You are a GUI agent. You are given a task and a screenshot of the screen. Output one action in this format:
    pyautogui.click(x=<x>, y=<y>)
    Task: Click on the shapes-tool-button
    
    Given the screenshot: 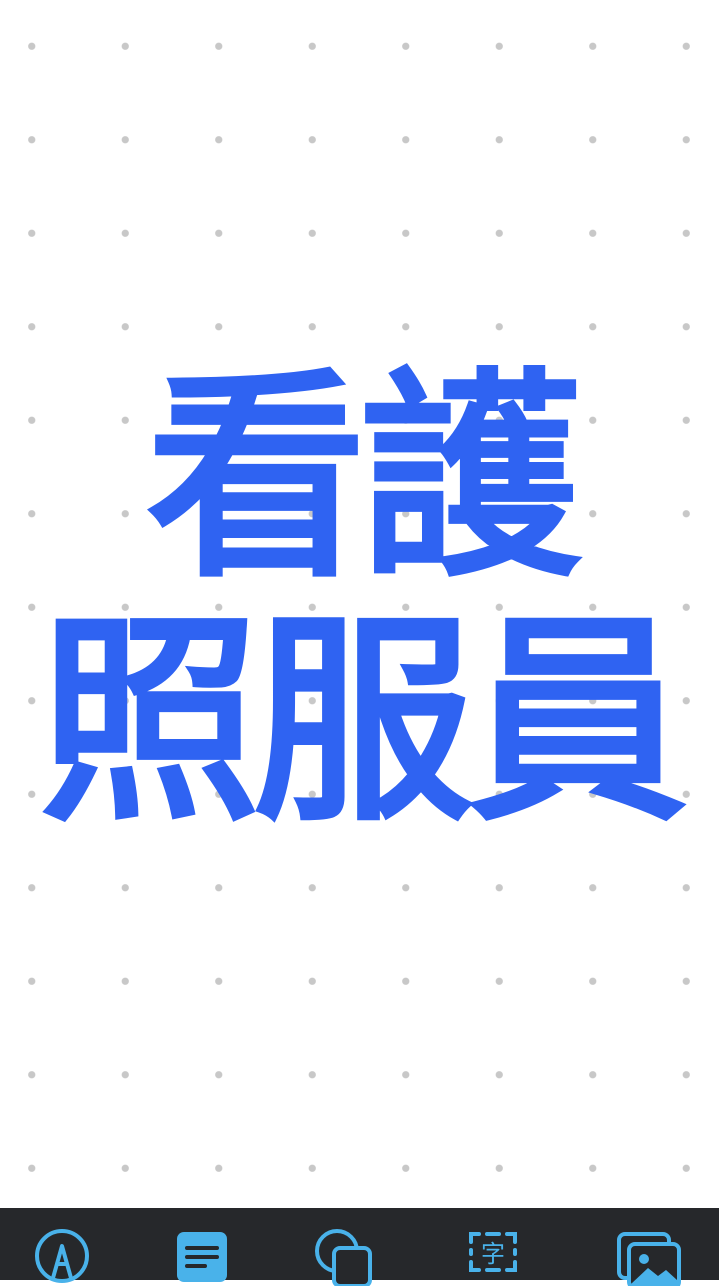 What is the action you would take?
    pyautogui.click(x=342, y=1256)
    